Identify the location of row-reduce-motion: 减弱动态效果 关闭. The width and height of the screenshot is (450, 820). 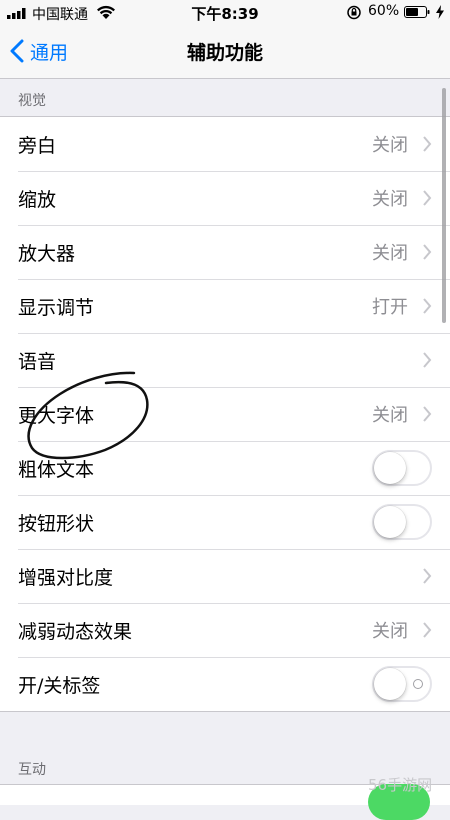
(225, 630).